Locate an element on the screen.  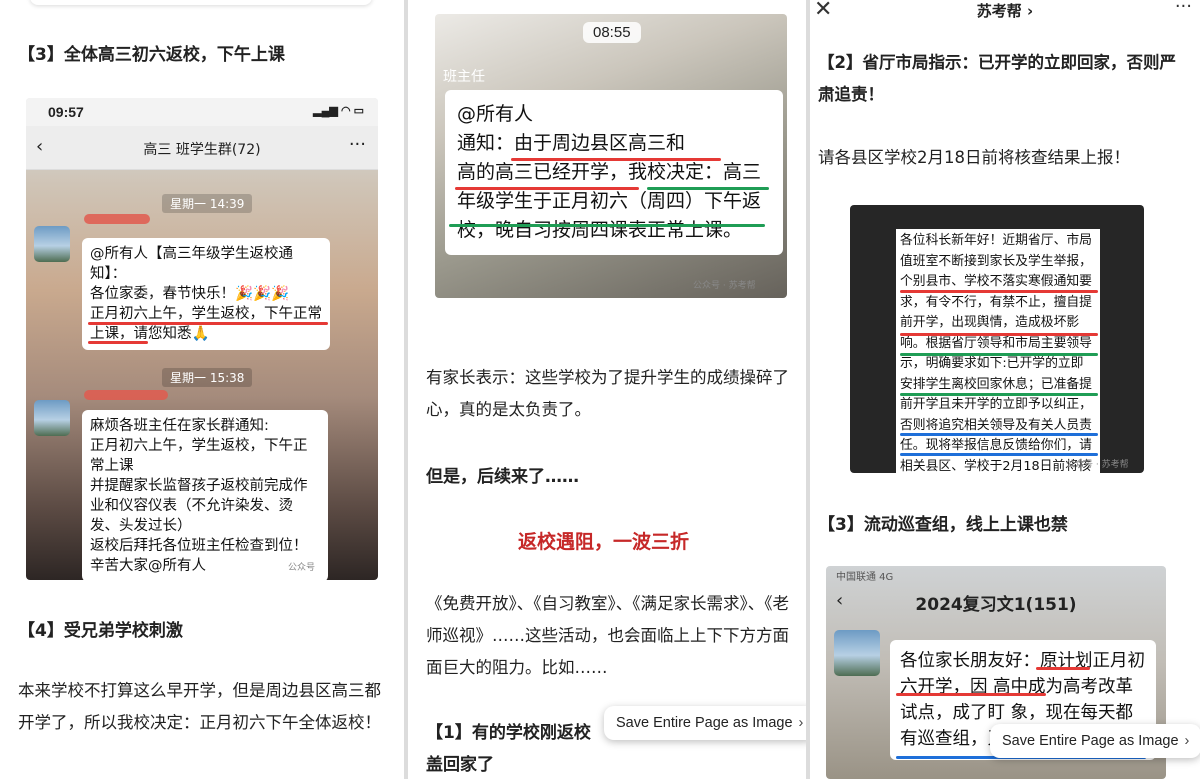
section-heading-2: 【2】省厅市局指示：已开学的立即回家，否则严肃追责！ is located at coordinates (997, 78).